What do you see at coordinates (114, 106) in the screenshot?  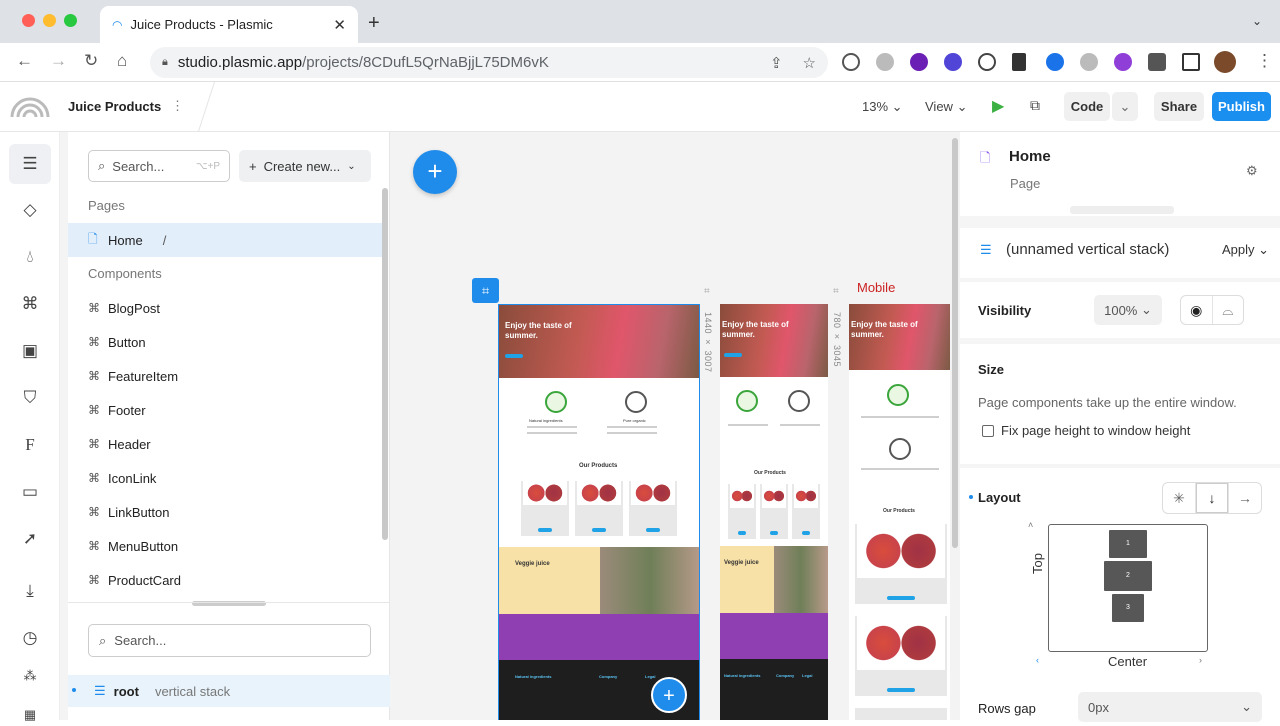 I see `project-name: Juice Products` at bounding box center [114, 106].